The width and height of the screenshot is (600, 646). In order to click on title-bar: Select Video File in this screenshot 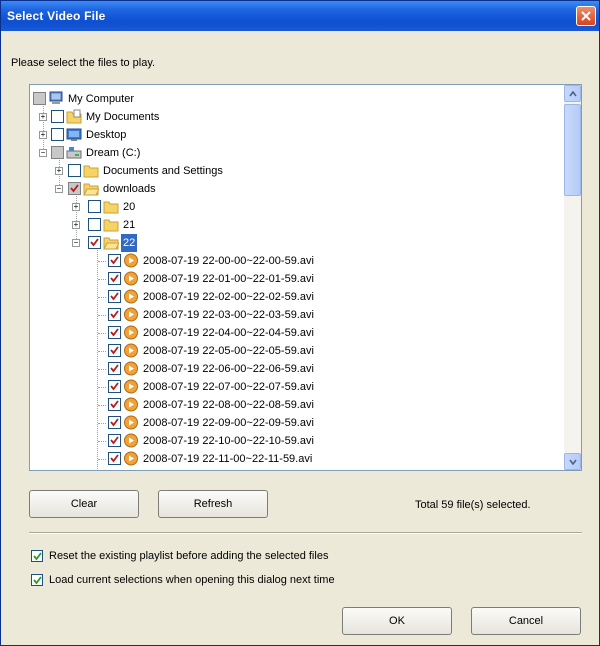, I will do `click(300, 16)`.